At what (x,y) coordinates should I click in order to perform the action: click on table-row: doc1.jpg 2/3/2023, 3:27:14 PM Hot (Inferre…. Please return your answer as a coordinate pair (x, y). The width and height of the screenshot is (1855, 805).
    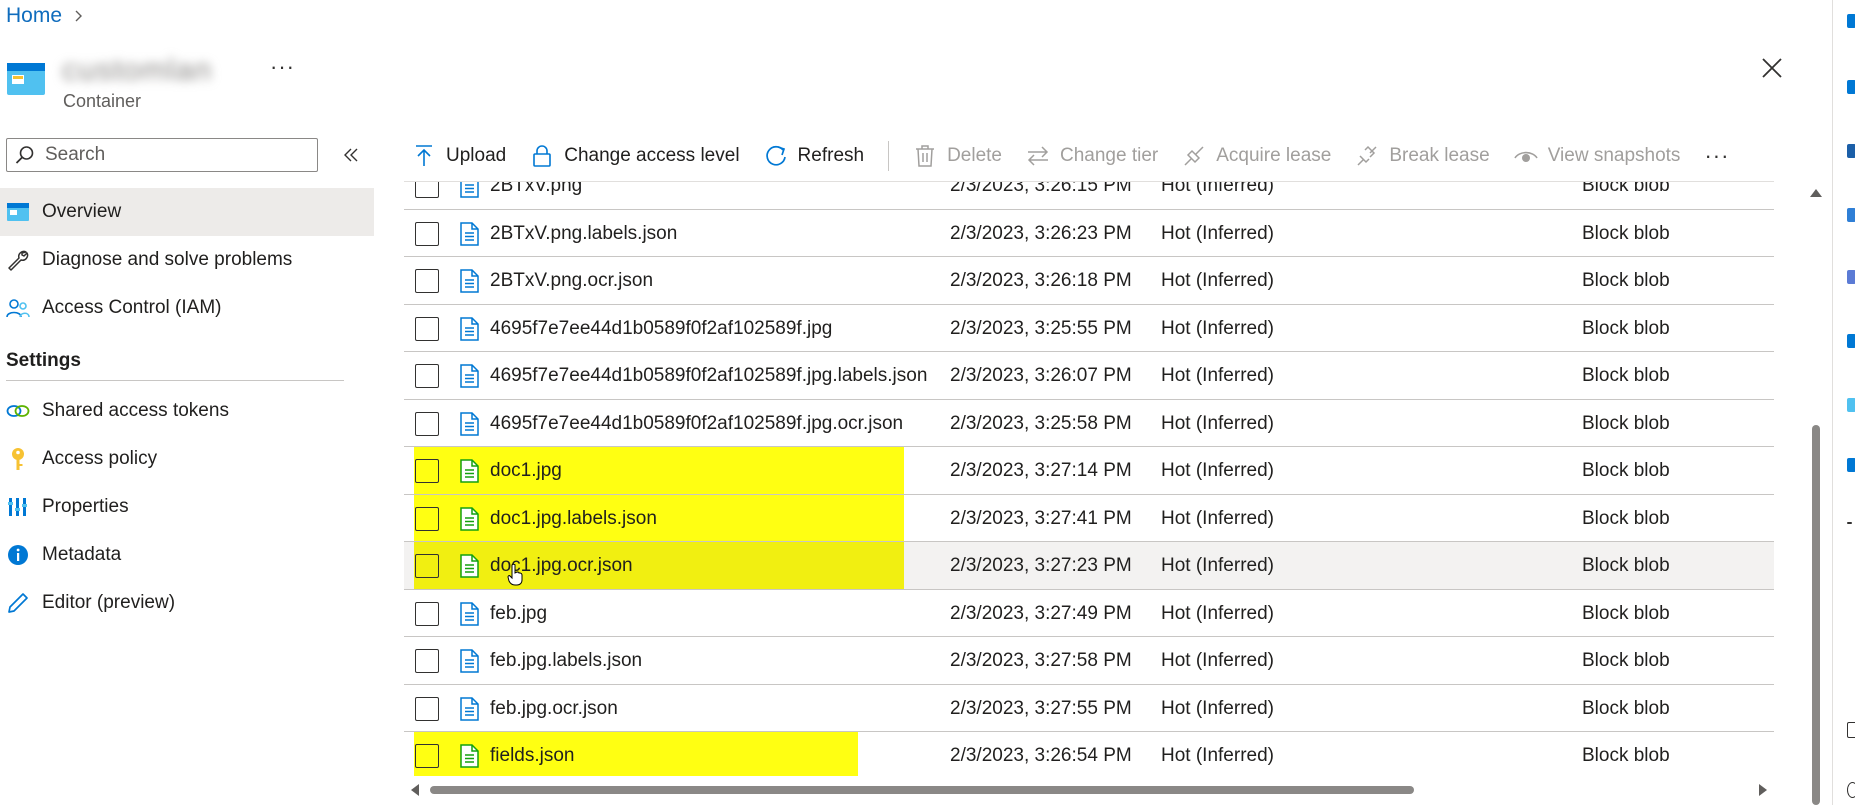
    Looking at the image, I should click on (1089, 471).